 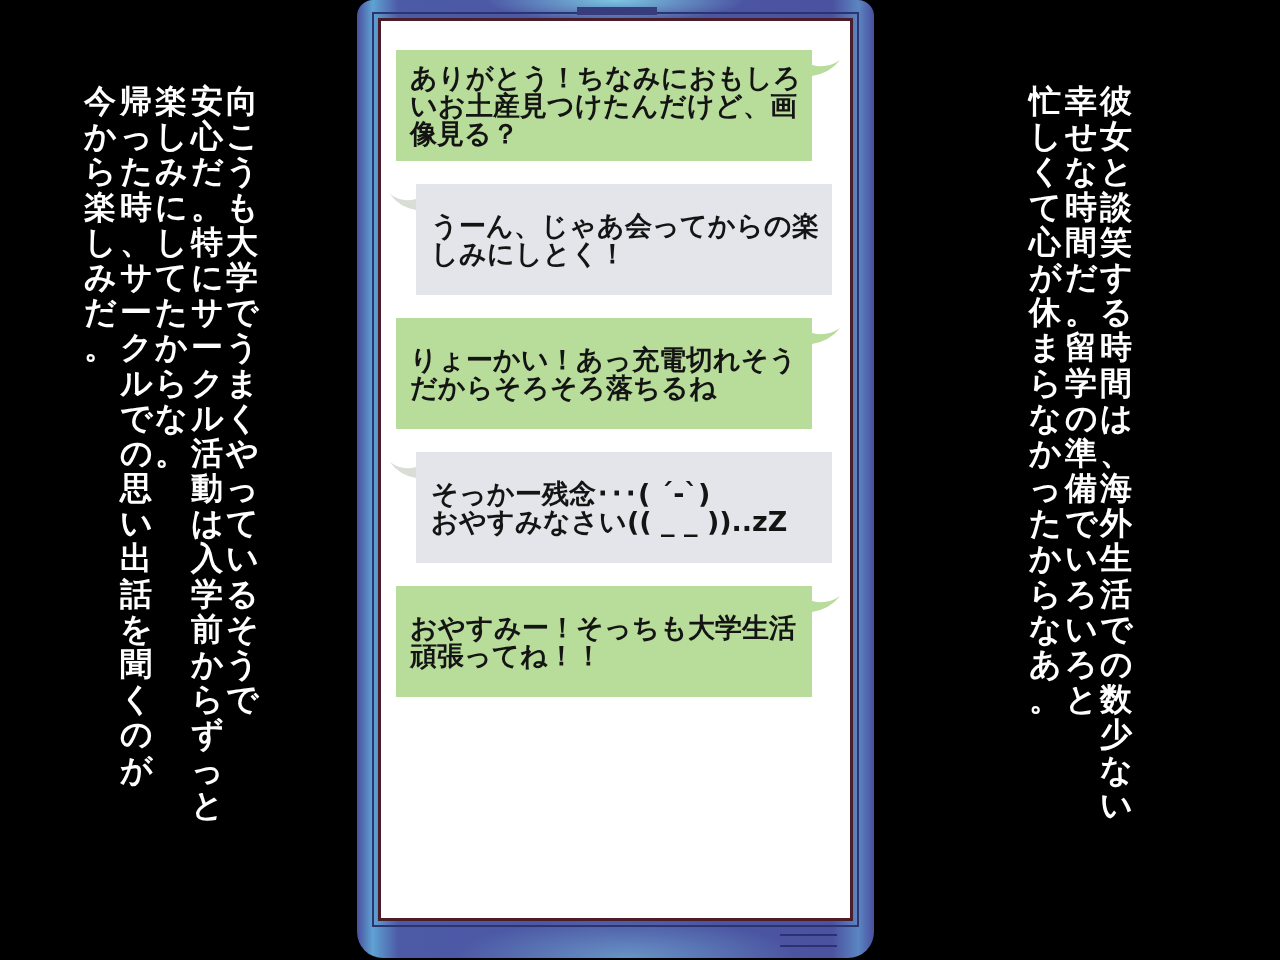 I want to click on message-text: そっかー残念･･･( ´-`) おやすみなさい(( _ _ ))..zZ, so click(x=610, y=507).